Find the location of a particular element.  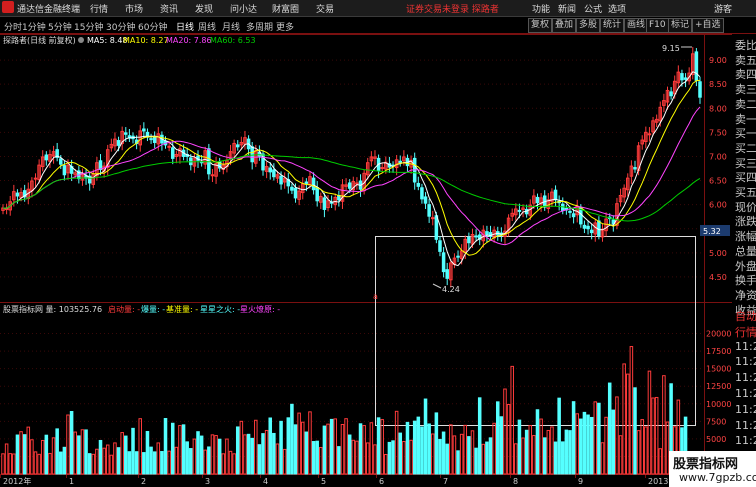

date-tick-label: 7 is located at coordinates (445, 481).